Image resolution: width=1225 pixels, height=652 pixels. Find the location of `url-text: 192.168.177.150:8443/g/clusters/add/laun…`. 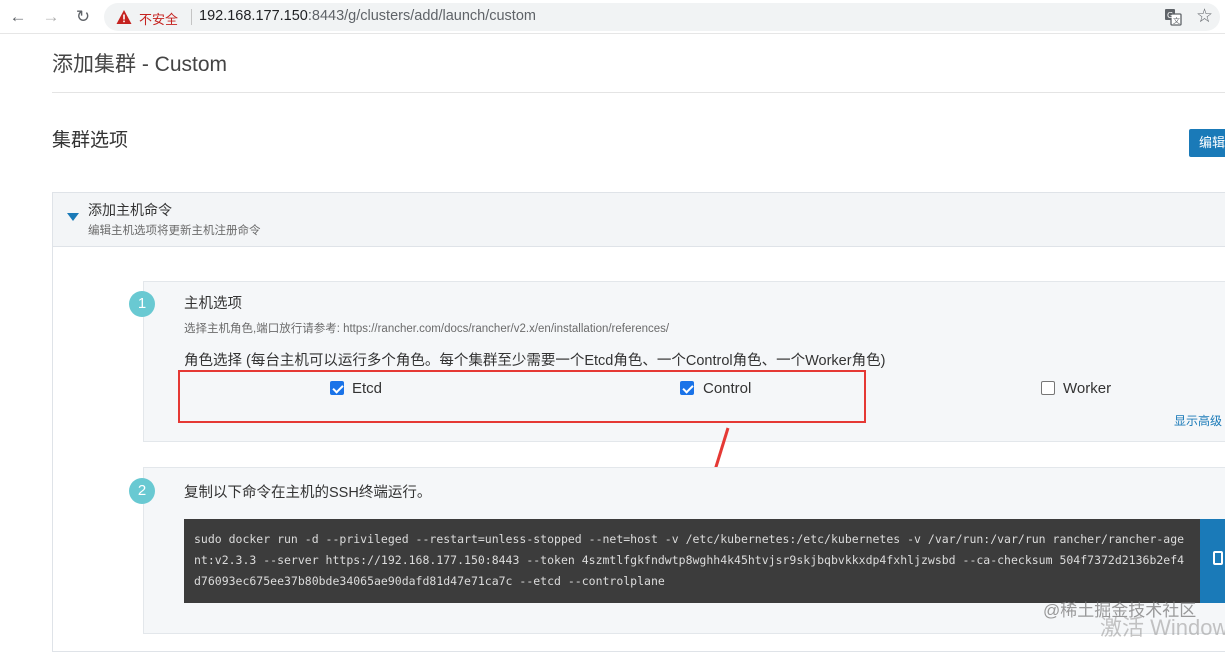

url-text: 192.168.177.150:8443/g/clusters/add/laun… is located at coordinates (367, 16).